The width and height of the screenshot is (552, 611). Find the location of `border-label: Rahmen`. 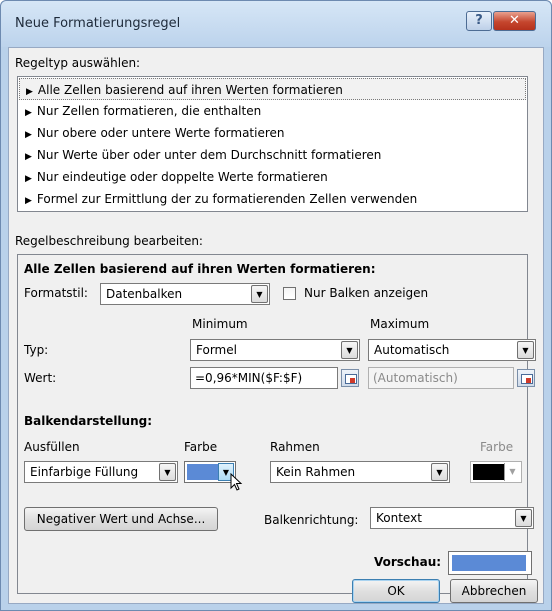

border-label: Rahmen is located at coordinates (295, 447).